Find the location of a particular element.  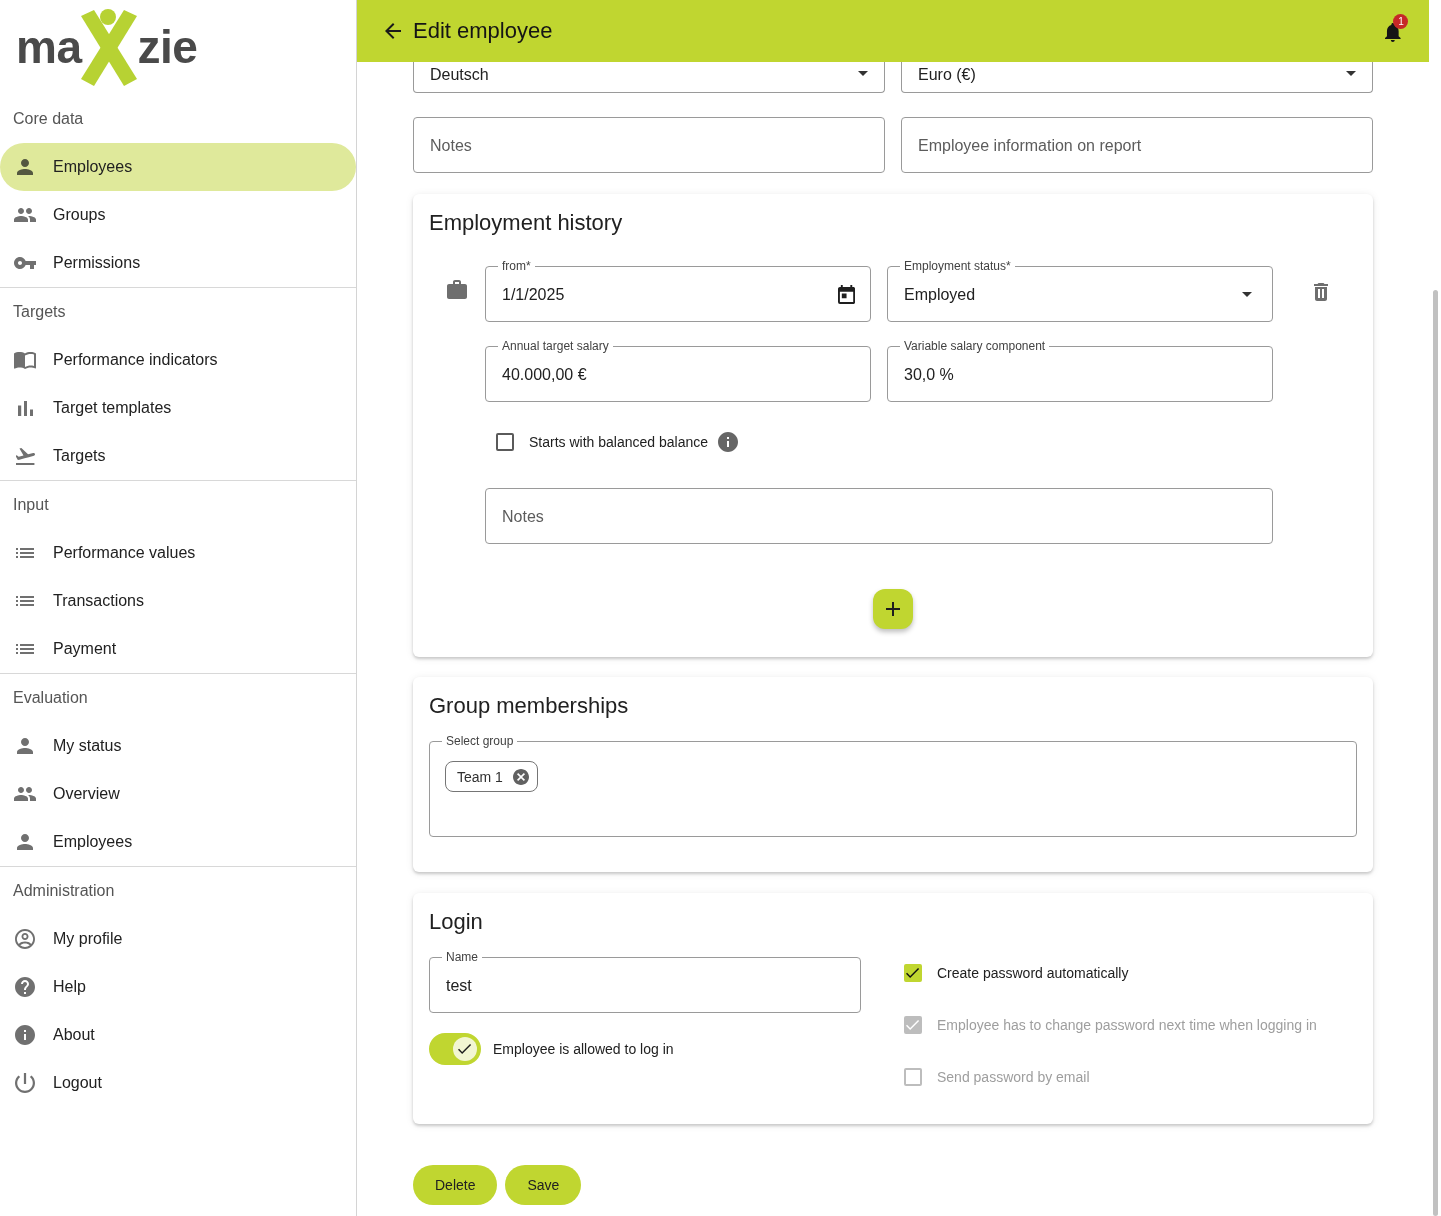

briefcase-icon is located at coordinates (457, 289).